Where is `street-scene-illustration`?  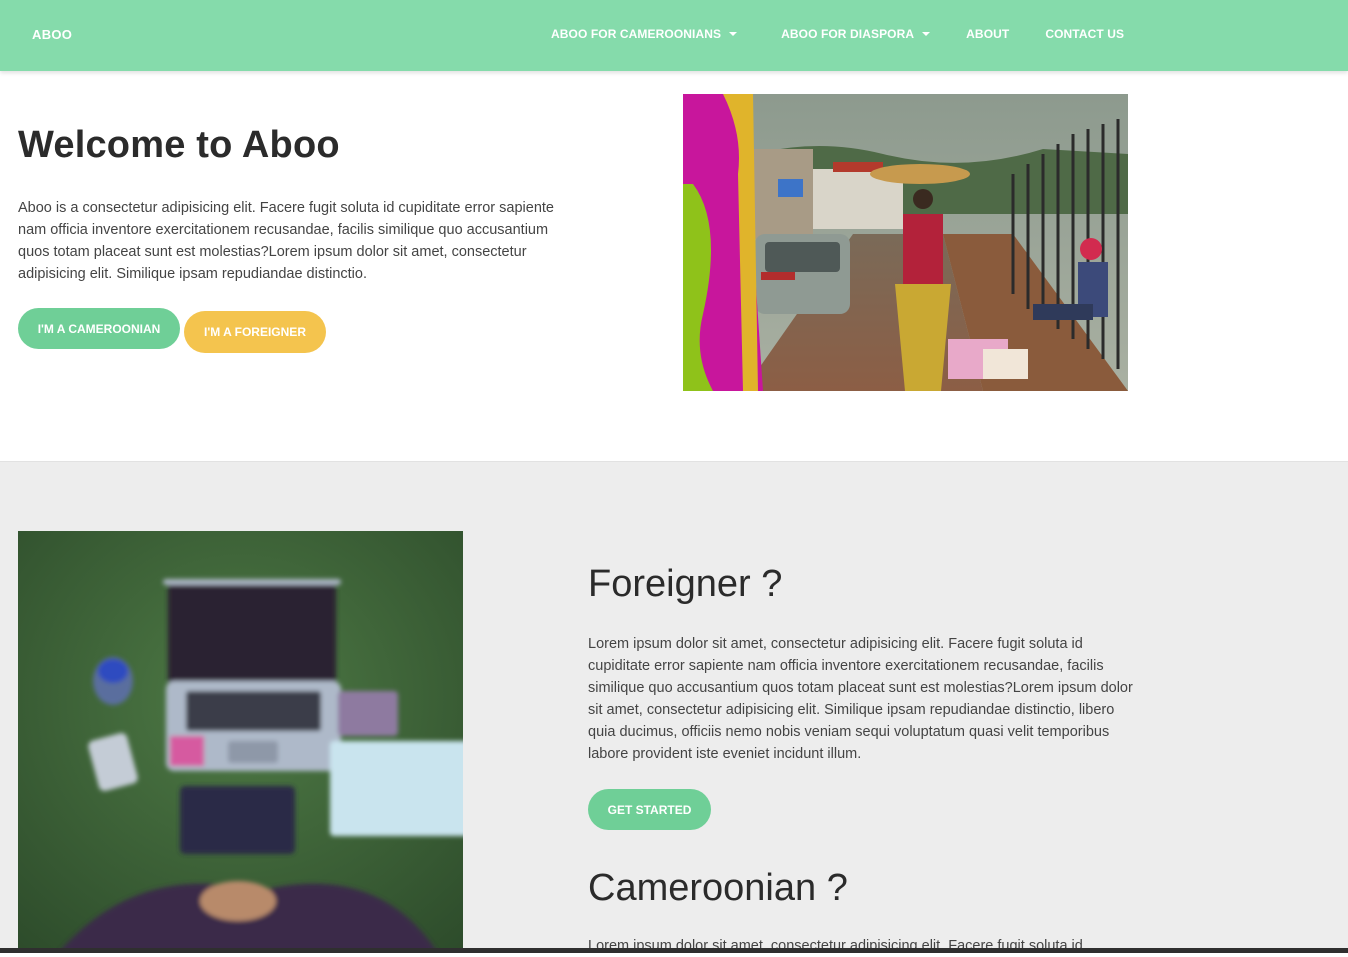
street-scene-illustration is located at coordinates (905, 242).